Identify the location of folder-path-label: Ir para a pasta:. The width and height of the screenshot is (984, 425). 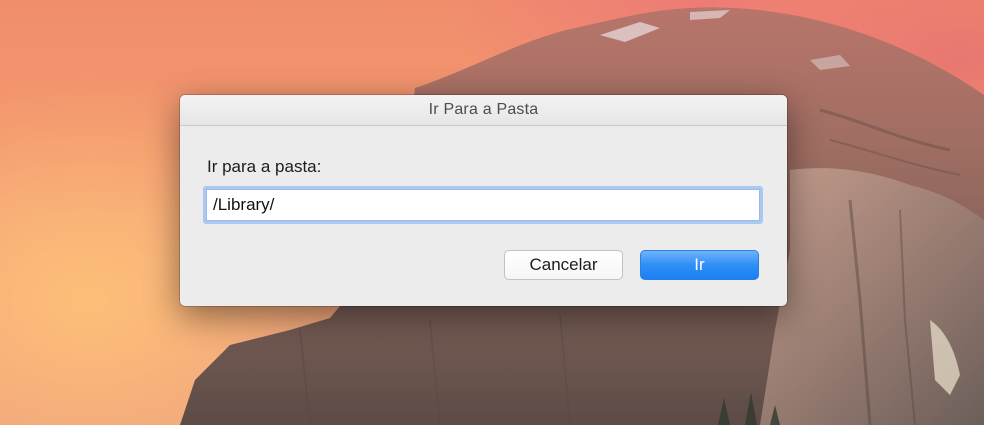
(264, 166).